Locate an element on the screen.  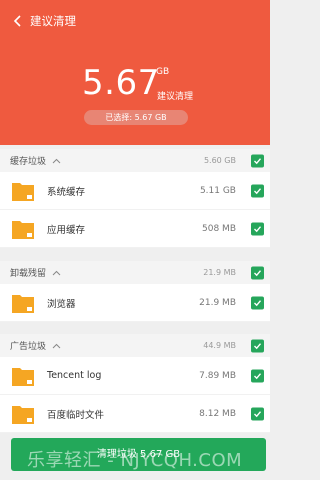
list-item: 百度临时文件 8.12 MB is located at coordinates (135, 414).